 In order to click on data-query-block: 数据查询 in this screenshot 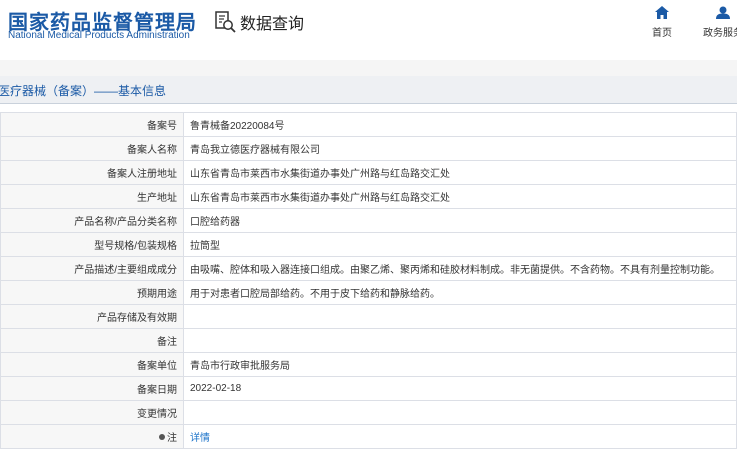, I will do `click(259, 22)`.